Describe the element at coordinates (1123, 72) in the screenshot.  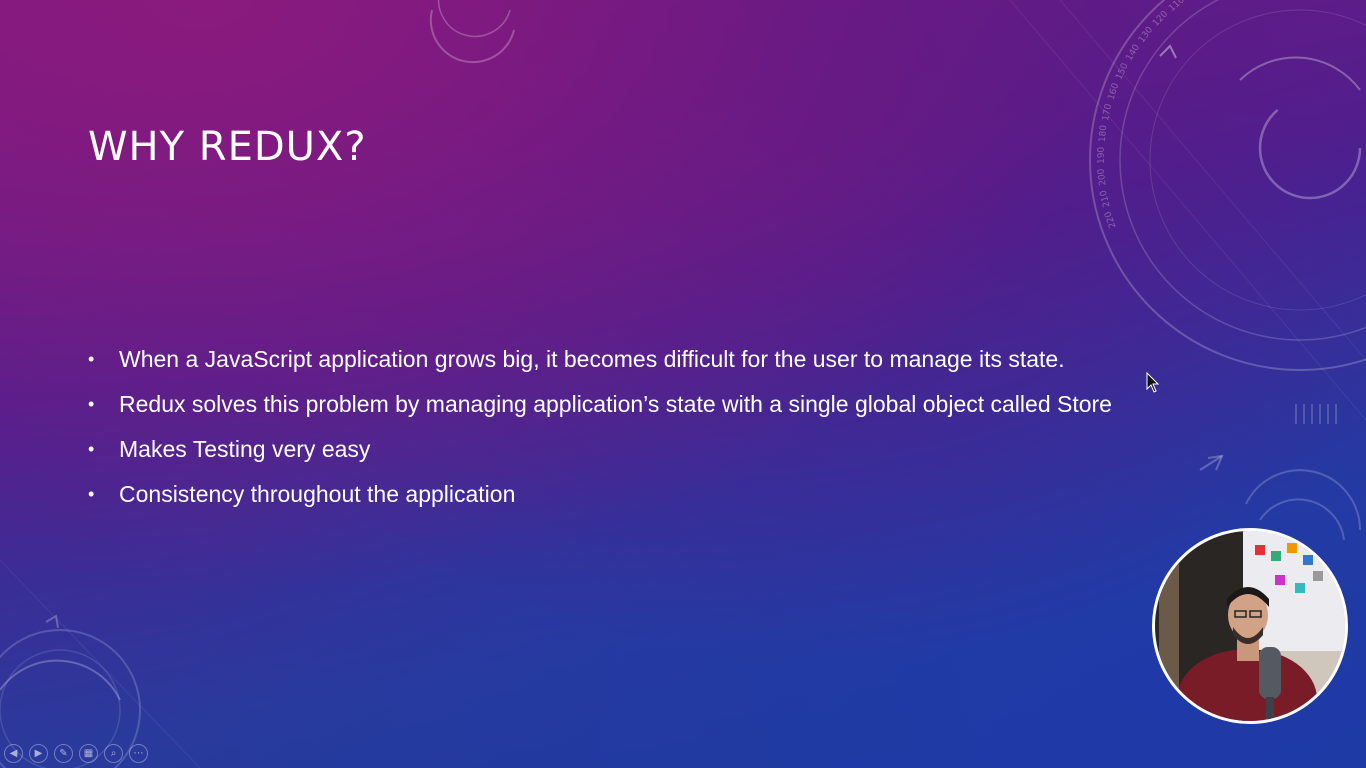
I see `dial-number: 150` at that location.